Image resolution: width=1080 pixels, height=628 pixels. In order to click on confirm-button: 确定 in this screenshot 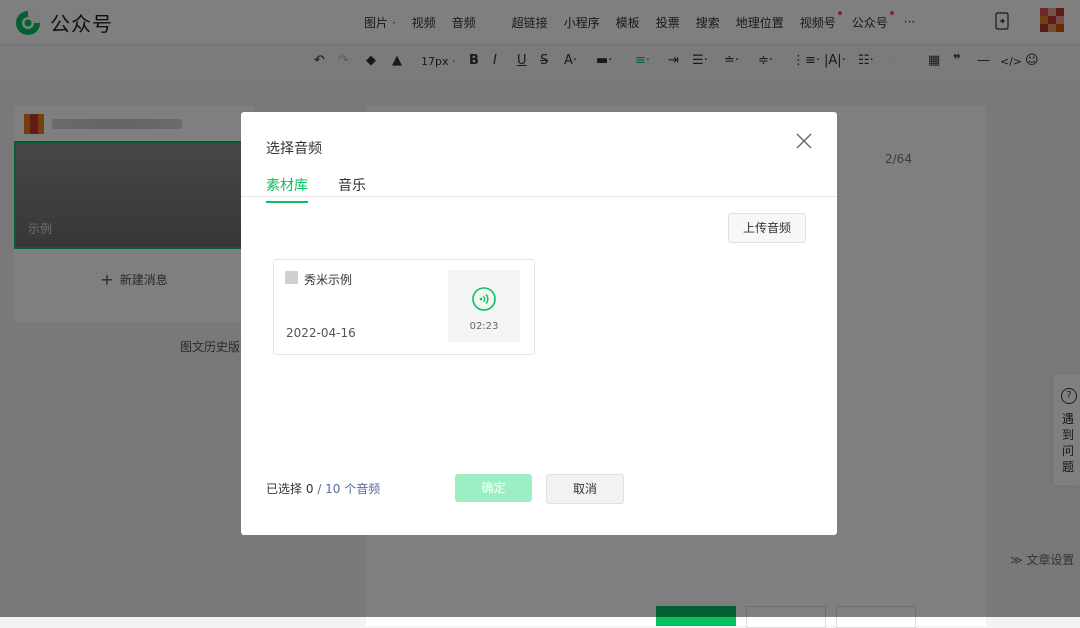, I will do `click(493, 488)`.